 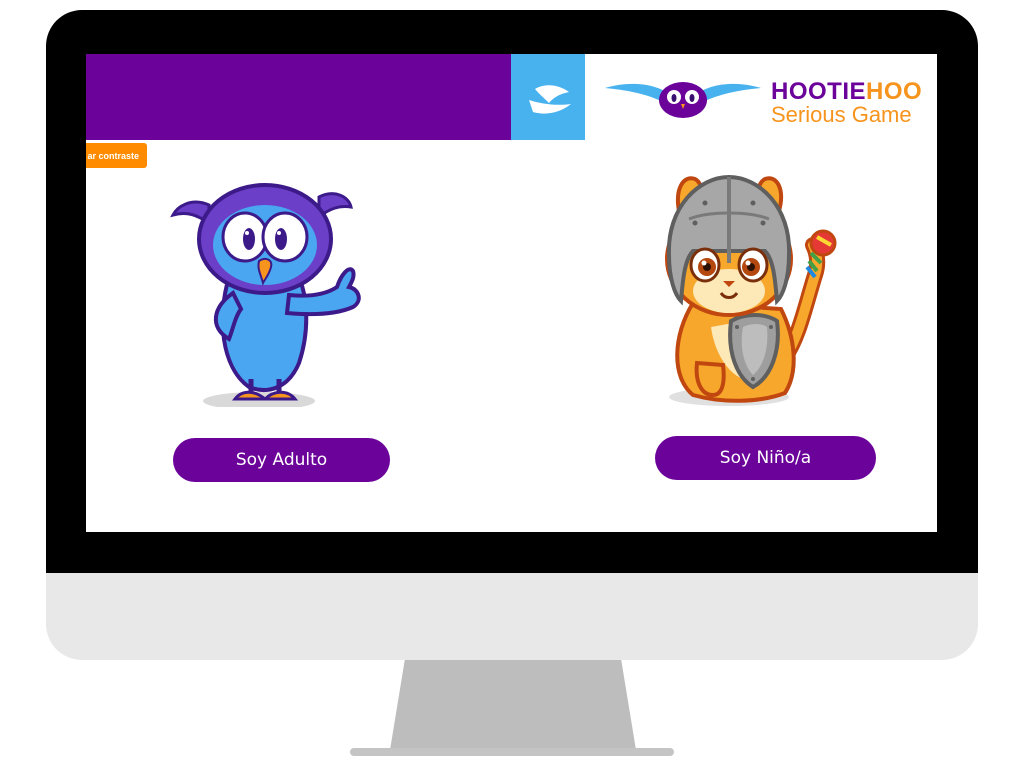 What do you see at coordinates (550, 99) in the screenshot?
I see `bird-icon` at bounding box center [550, 99].